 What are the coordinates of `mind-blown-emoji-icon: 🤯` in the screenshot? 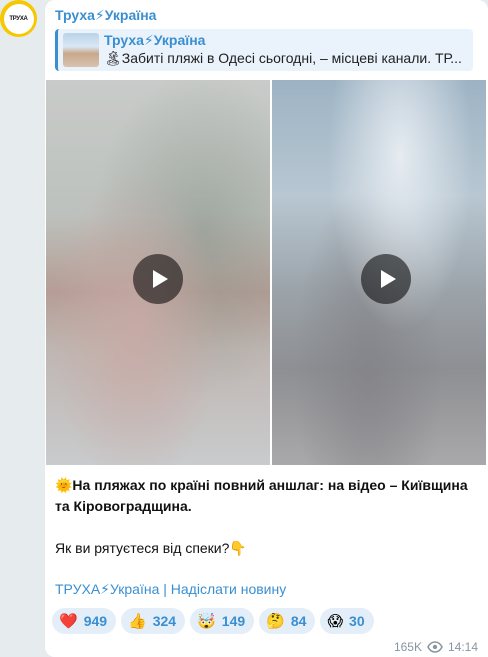 It's located at (206, 621).